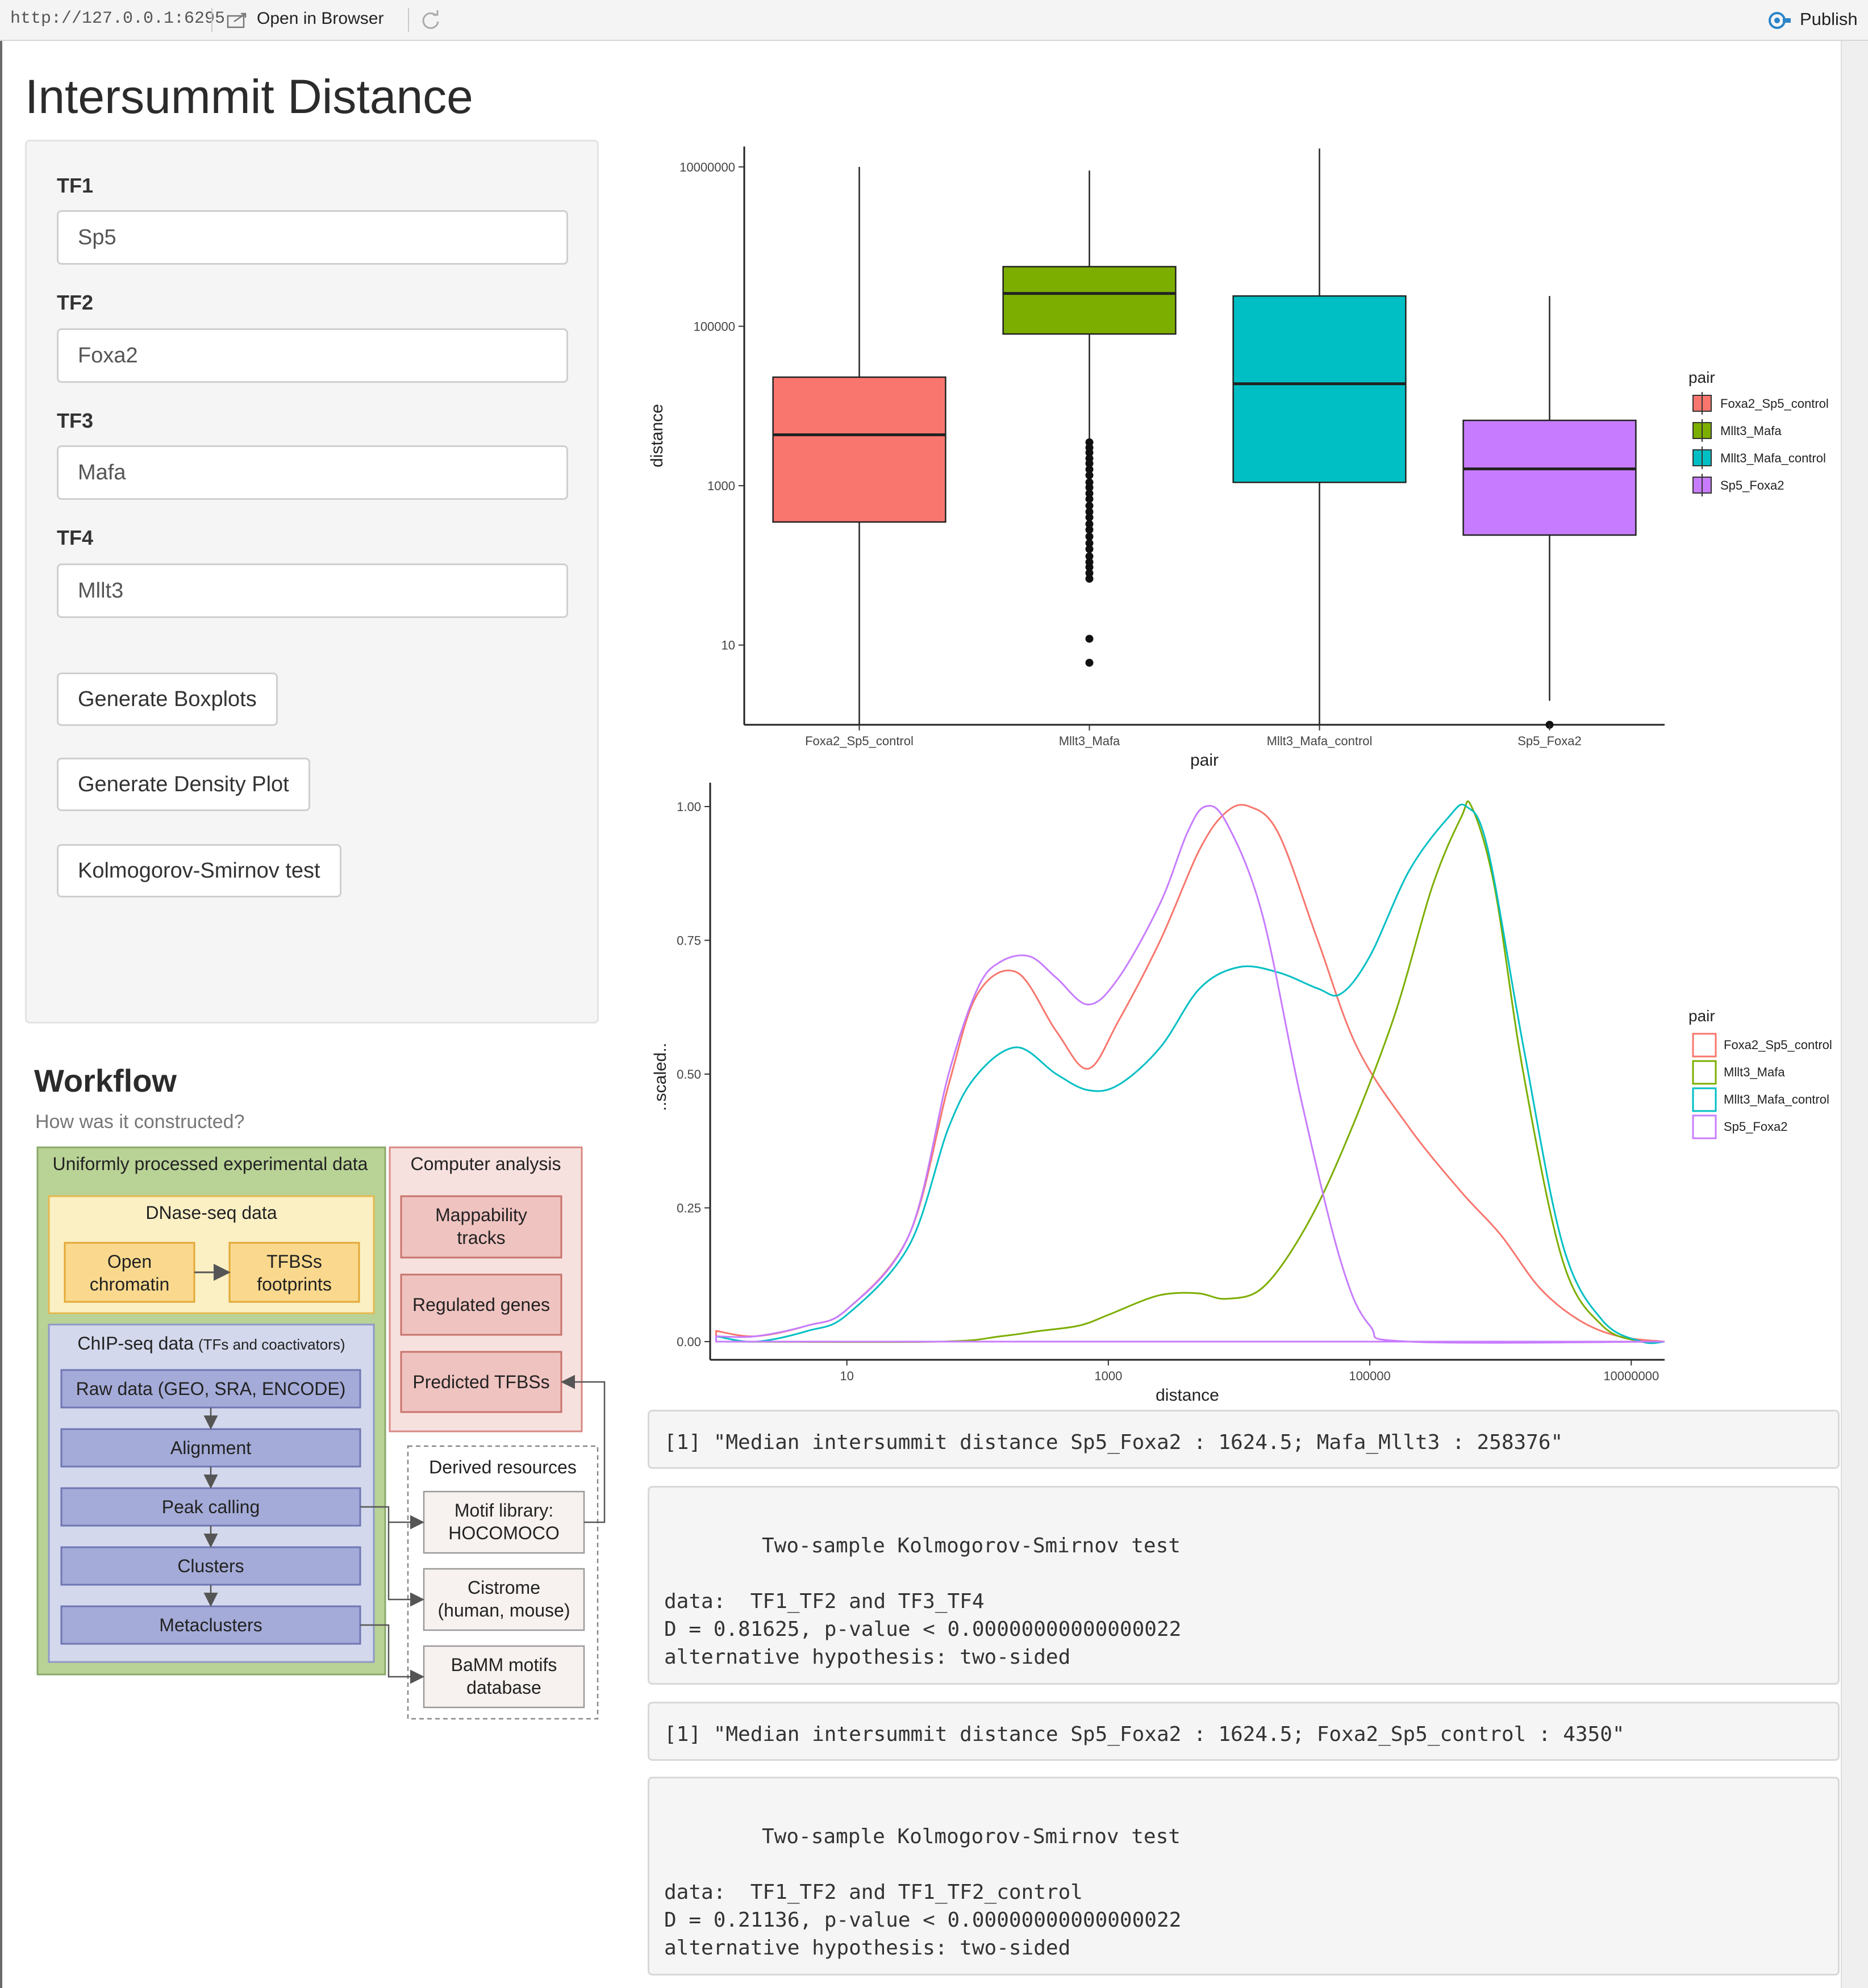 This screenshot has width=1868, height=1988. What do you see at coordinates (504, 1533) in the screenshot?
I see `motif-library-label: HOCOMOCO` at bounding box center [504, 1533].